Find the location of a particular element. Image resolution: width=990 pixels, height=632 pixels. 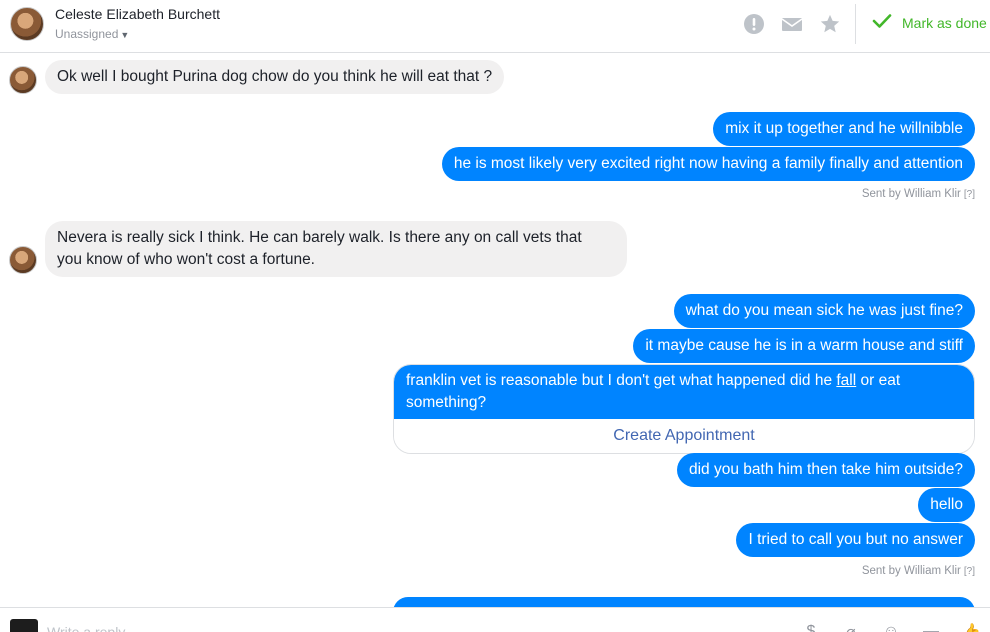

dollar-icon: $ is located at coordinates (811, 626).